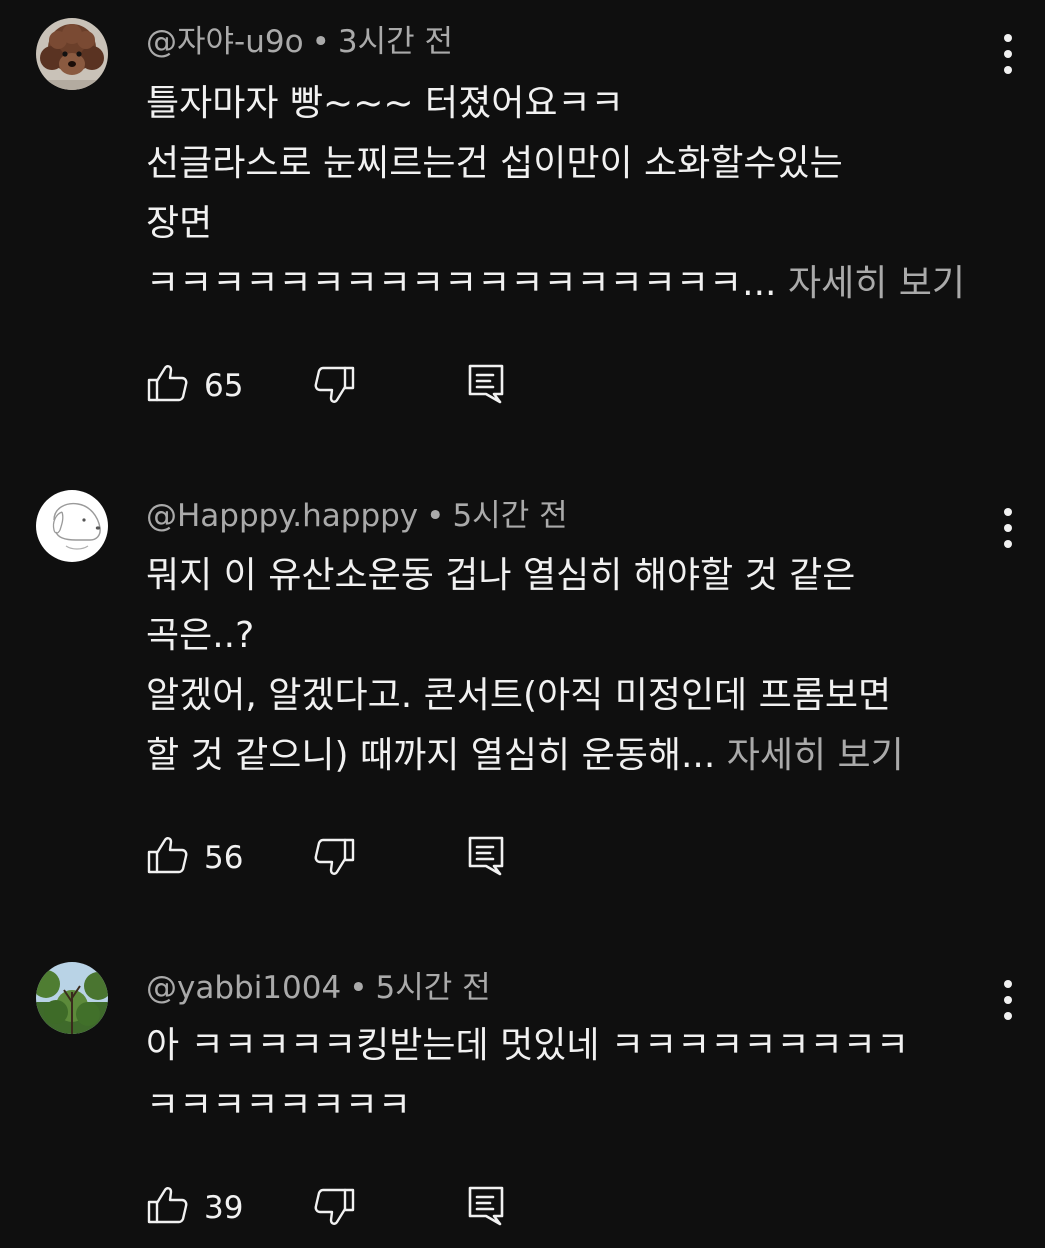 This screenshot has height=1248, width=1045. I want to click on comment-author: @yabbi1004, so click(243, 988).